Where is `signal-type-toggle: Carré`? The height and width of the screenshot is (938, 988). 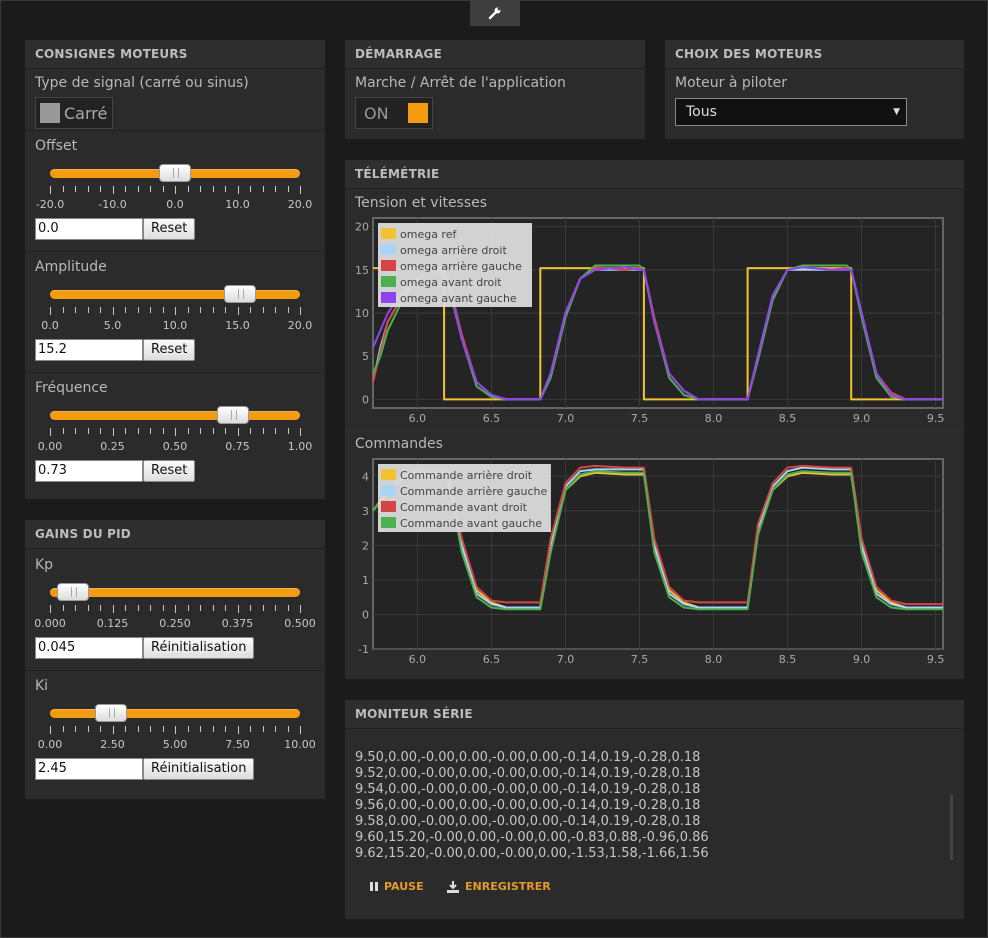 signal-type-toggle: Carré is located at coordinates (74, 113).